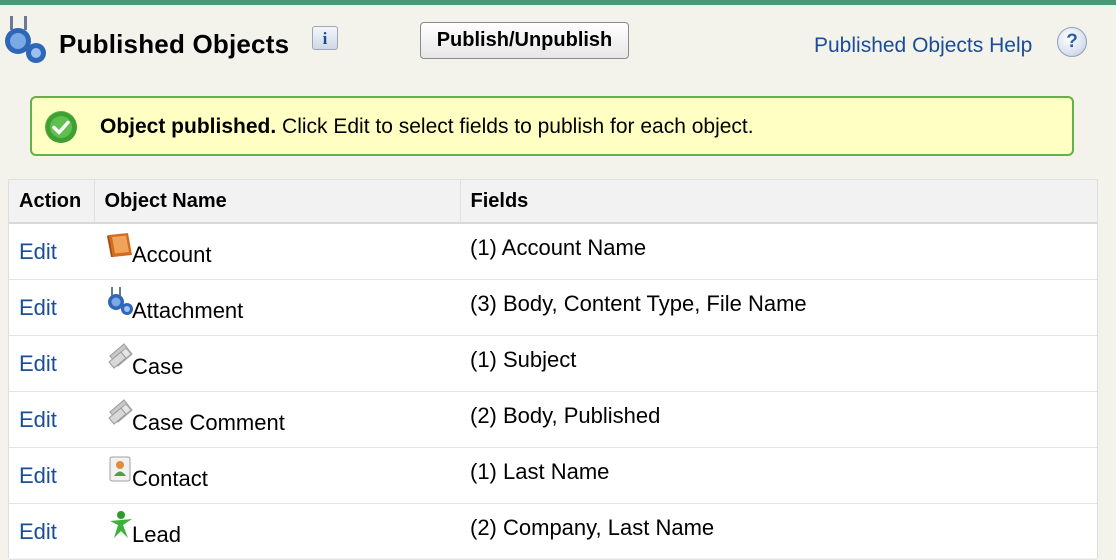  Describe the element at coordinates (61, 127) in the screenshot. I see `check-icon` at that location.